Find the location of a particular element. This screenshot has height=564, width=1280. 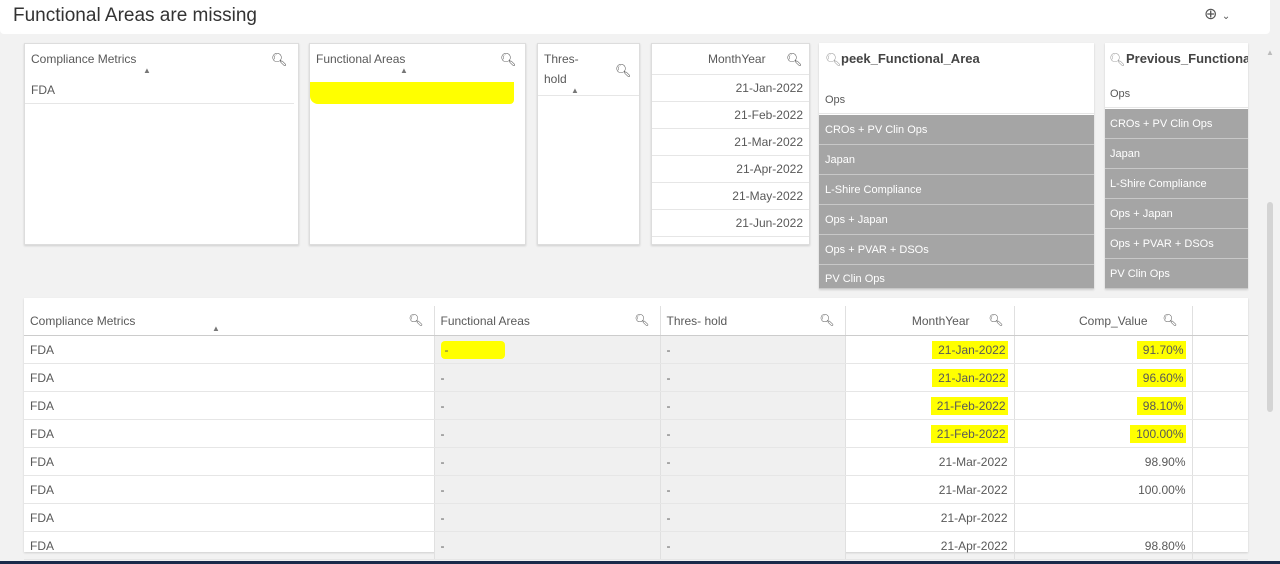

table-row: FDA - - 21-Apr-2022 N/A is located at coordinates (636, 517).